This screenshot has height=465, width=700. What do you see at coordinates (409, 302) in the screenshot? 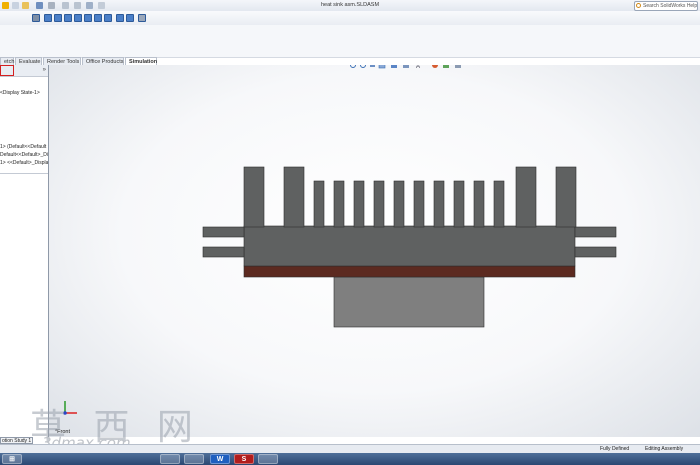
I see `chip-body` at bounding box center [409, 302].